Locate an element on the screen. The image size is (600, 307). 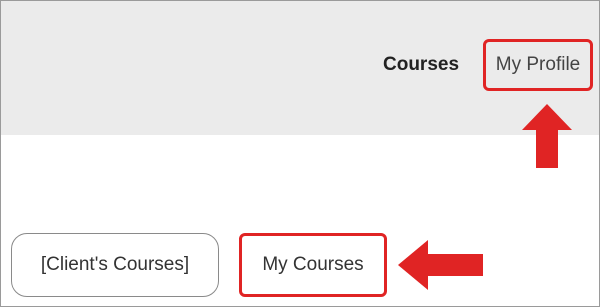
nav-link-my-profile: My Profile is located at coordinates (538, 65).